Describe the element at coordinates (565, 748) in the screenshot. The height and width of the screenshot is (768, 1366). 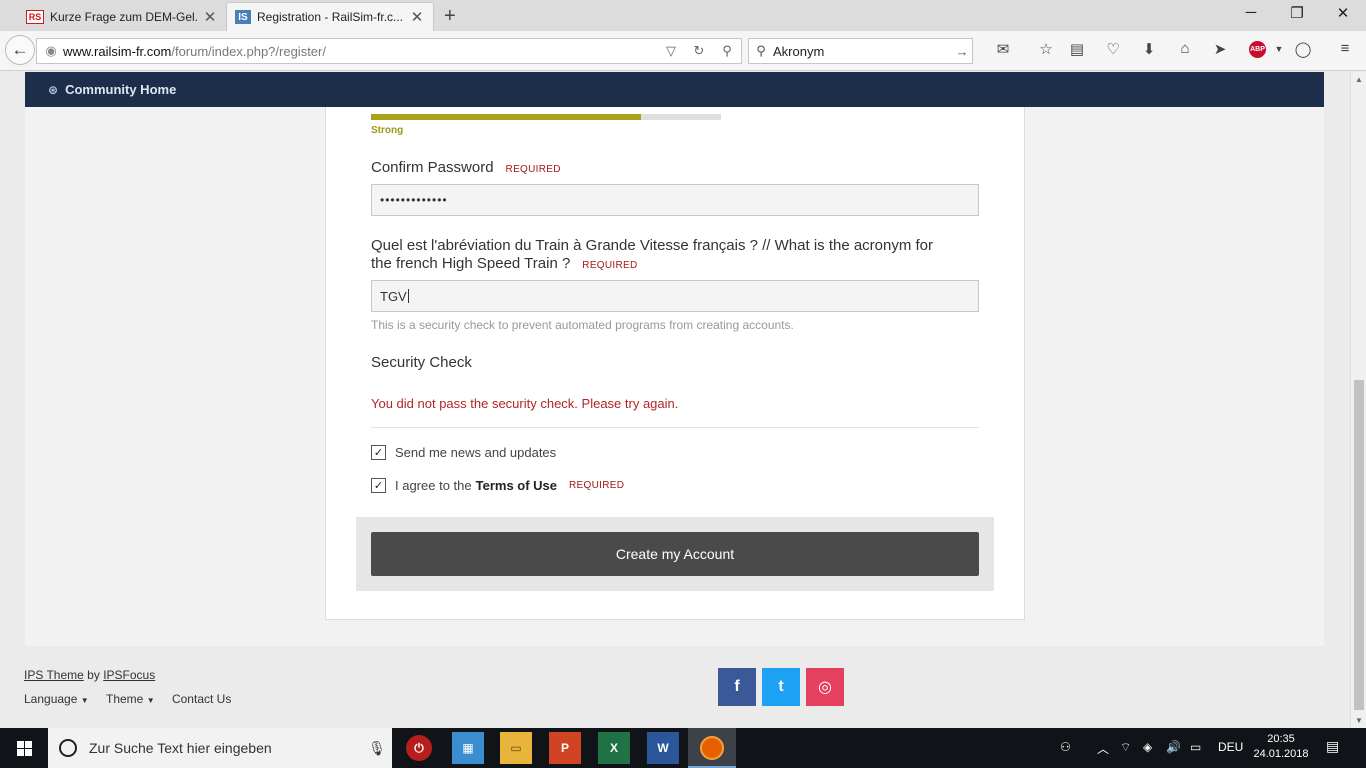
I see `powerpoint-icon: P` at that location.